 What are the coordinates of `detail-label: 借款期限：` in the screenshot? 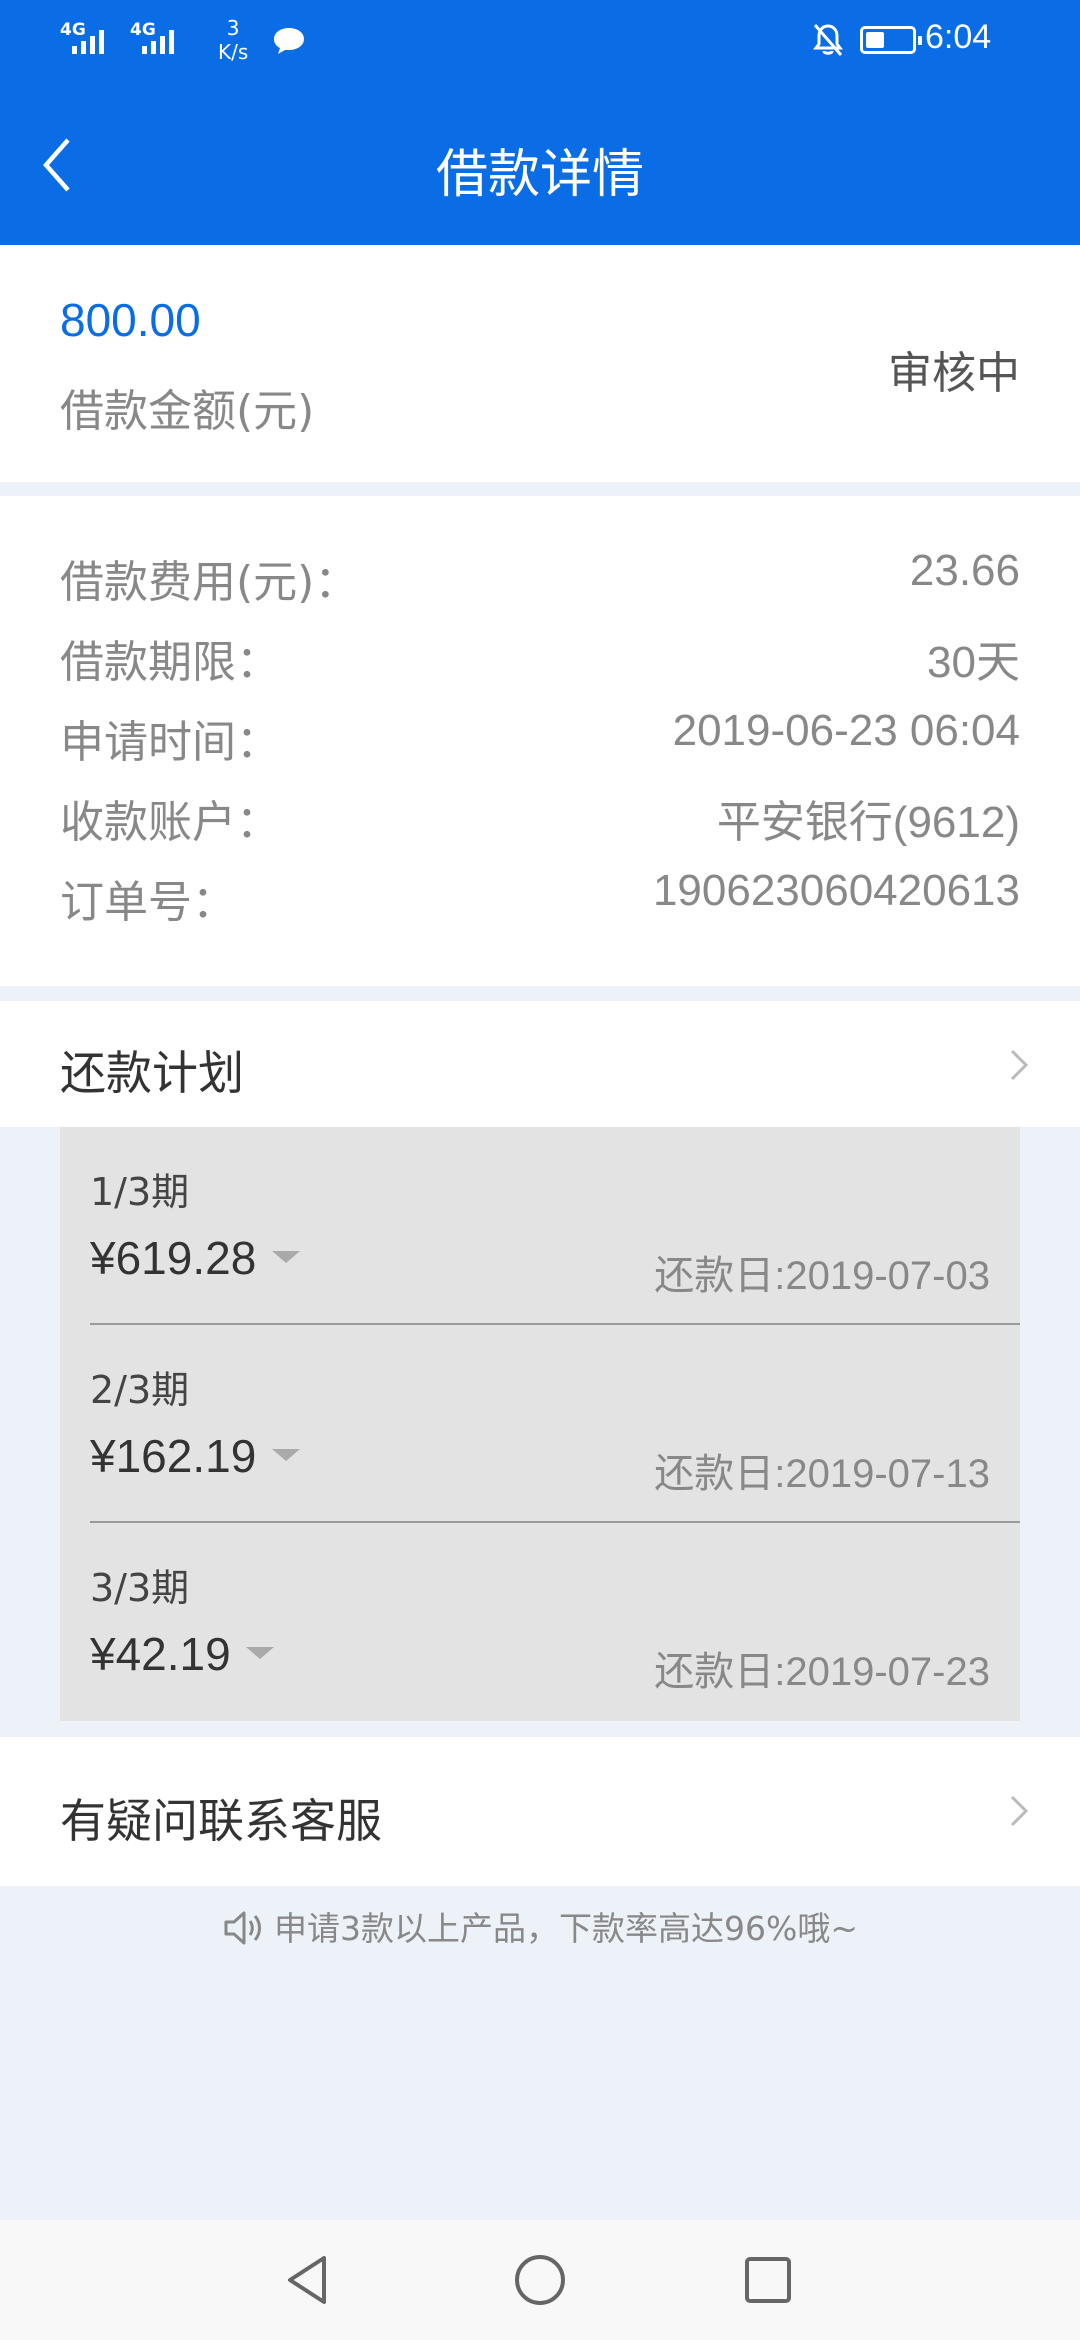 It's located at (170, 662).